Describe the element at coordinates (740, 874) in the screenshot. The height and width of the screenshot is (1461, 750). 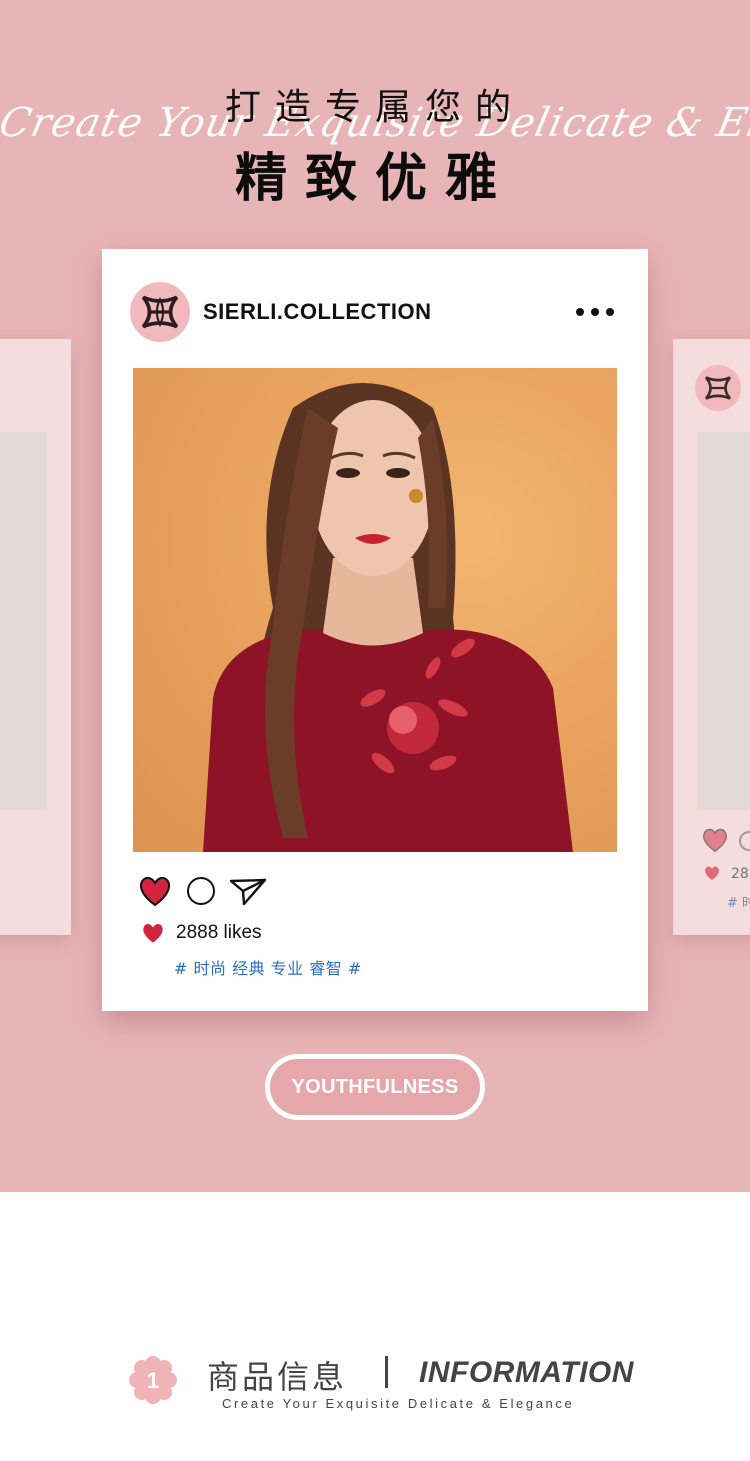
I see `side-likes-count: 288` at that location.